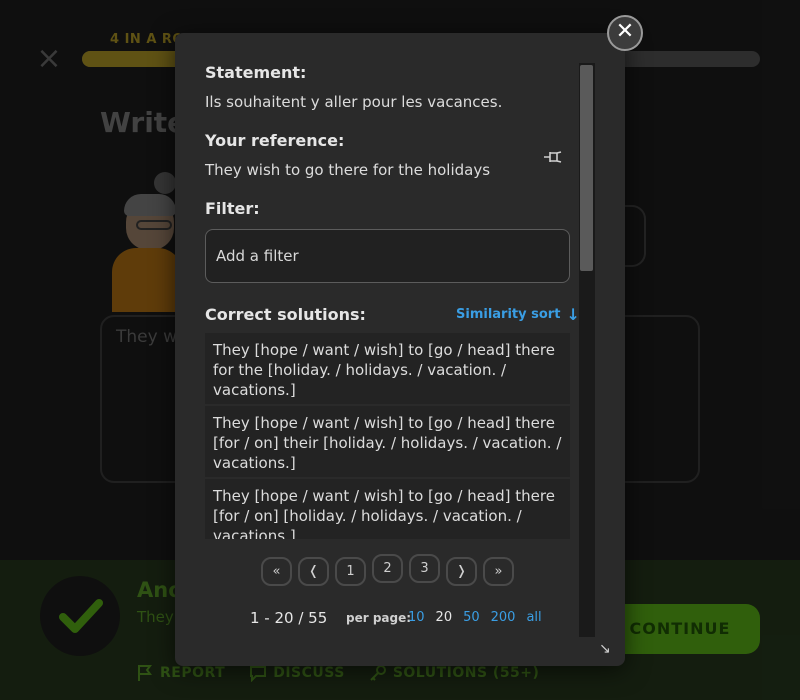  I want to click on per-page-all: all, so click(533, 617).